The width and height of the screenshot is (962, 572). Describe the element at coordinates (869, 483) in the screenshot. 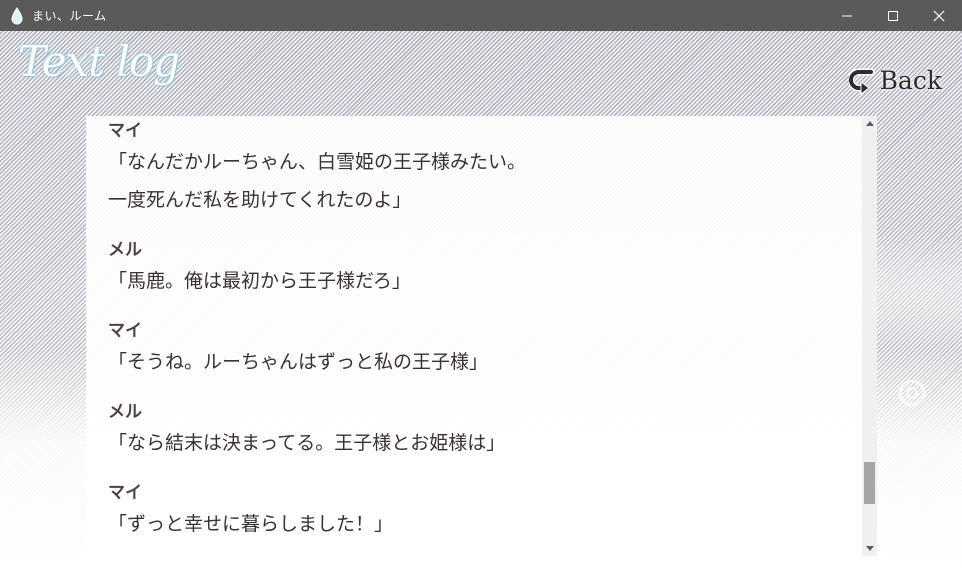

I see `scroll-thumb` at that location.